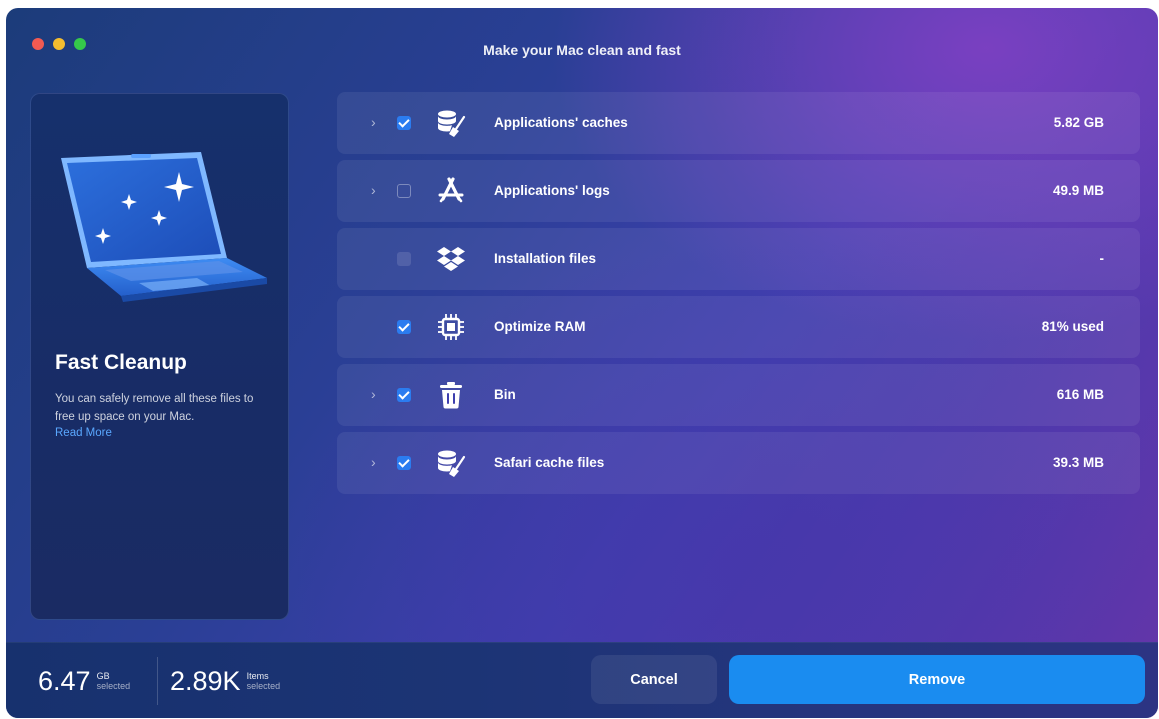 This screenshot has height=719, width=1159. Describe the element at coordinates (103, 676) in the screenshot. I see `selected-size-unit: GB` at that location.